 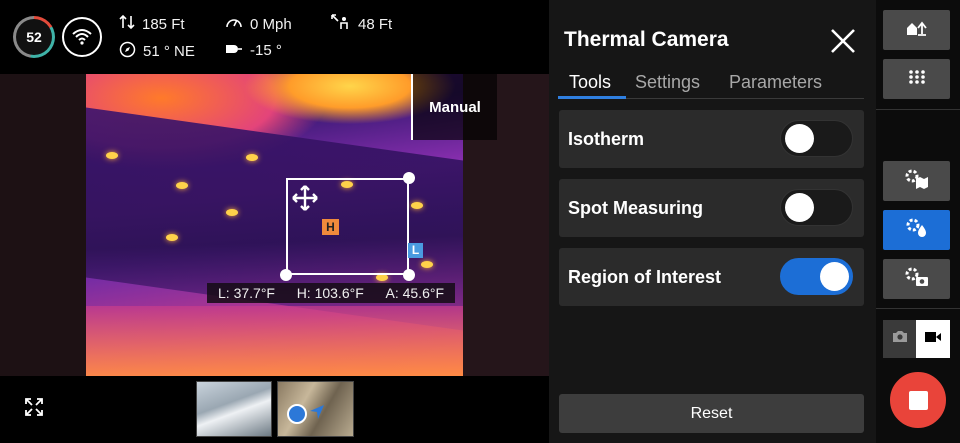 I want to click on menu-button, so click(x=916, y=79).